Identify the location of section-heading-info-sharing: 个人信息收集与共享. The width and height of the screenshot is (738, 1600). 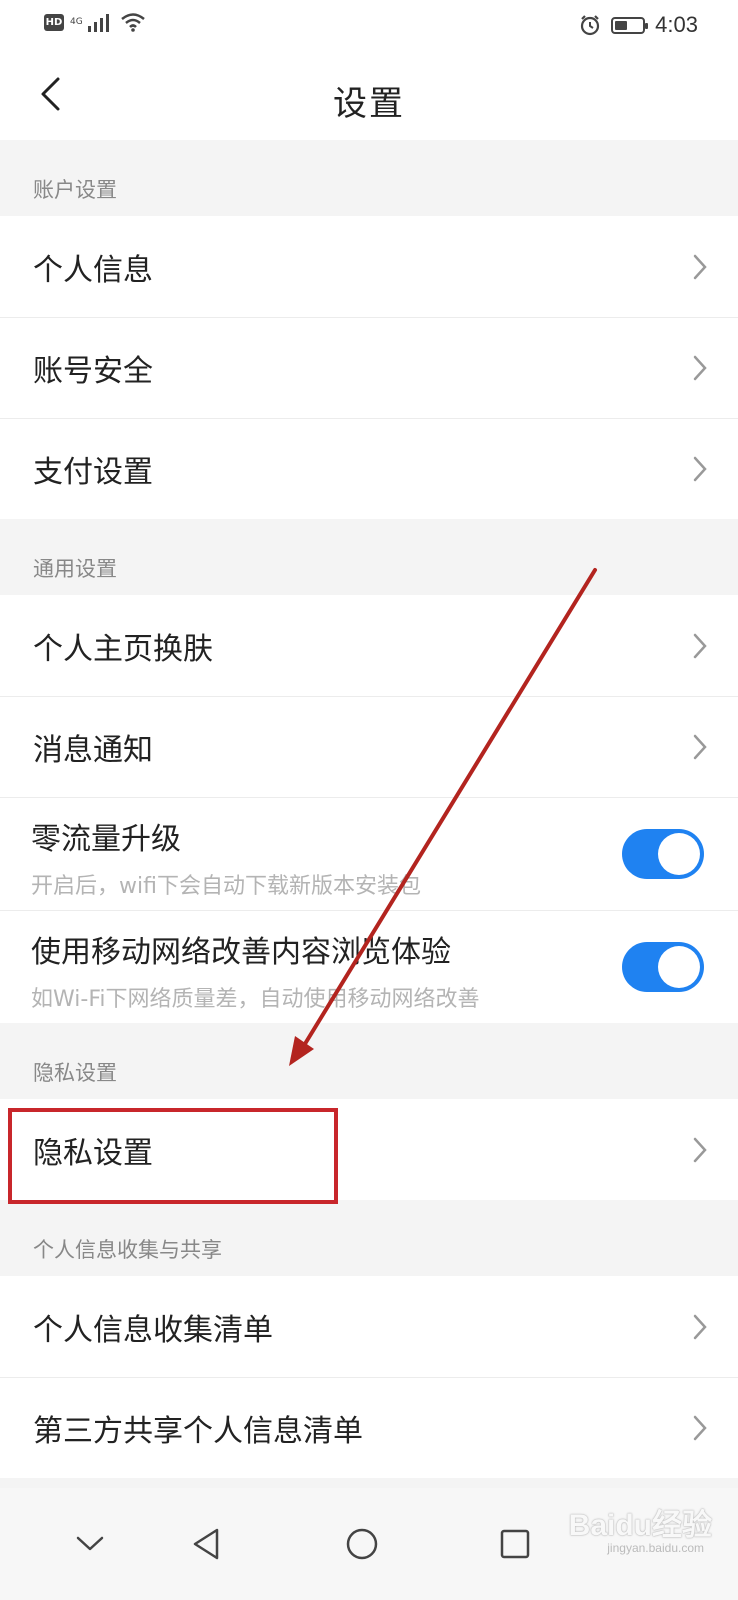
(369, 1238).